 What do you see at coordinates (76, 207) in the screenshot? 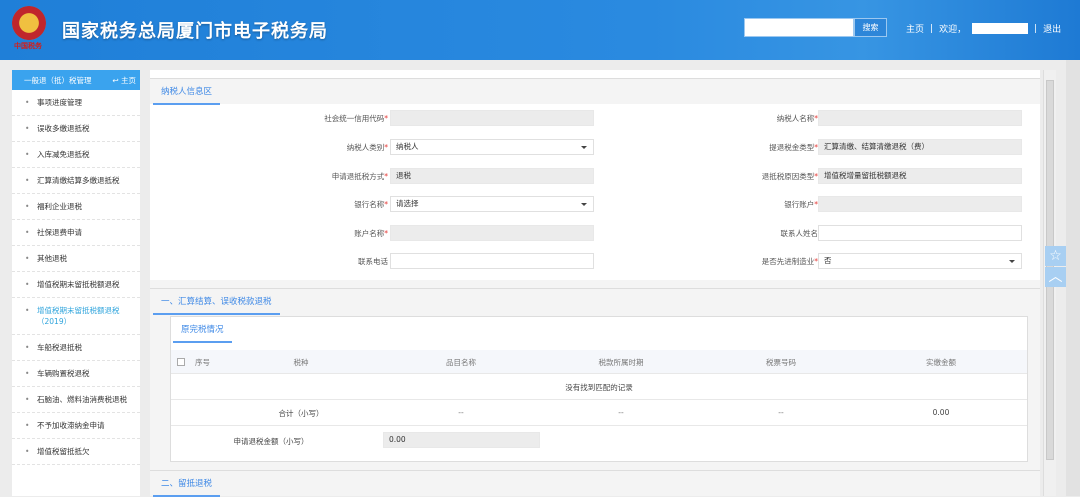
I see `sidebar-item: 福利企业退税` at bounding box center [76, 207].